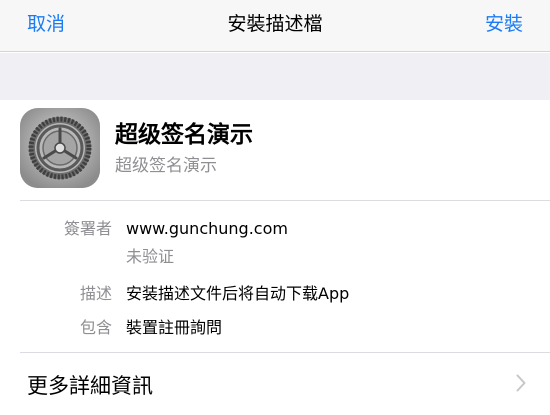 This screenshot has width=550, height=415. I want to click on profile-subtitle: 超级签名演示, so click(166, 166).